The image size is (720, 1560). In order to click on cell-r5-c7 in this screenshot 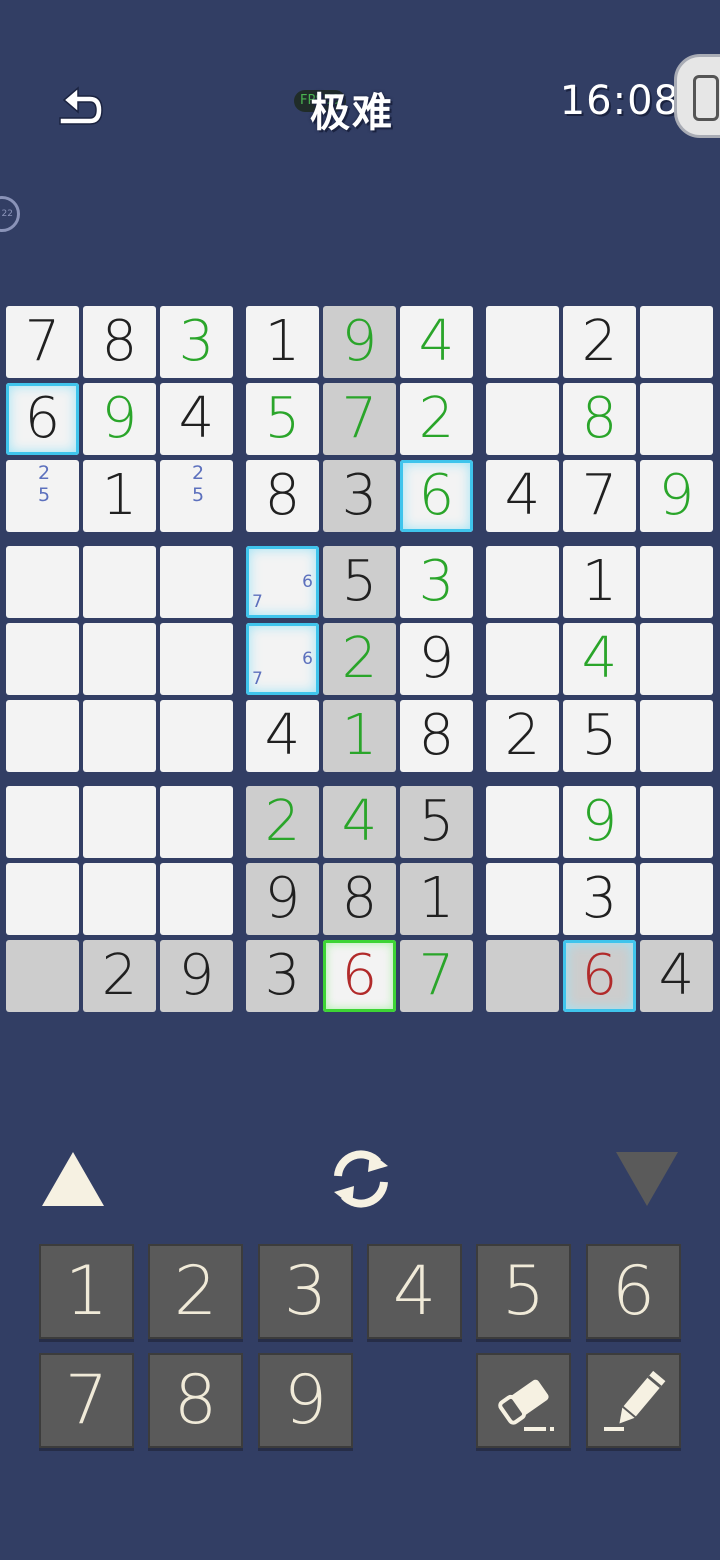, I will do `click(522, 659)`.